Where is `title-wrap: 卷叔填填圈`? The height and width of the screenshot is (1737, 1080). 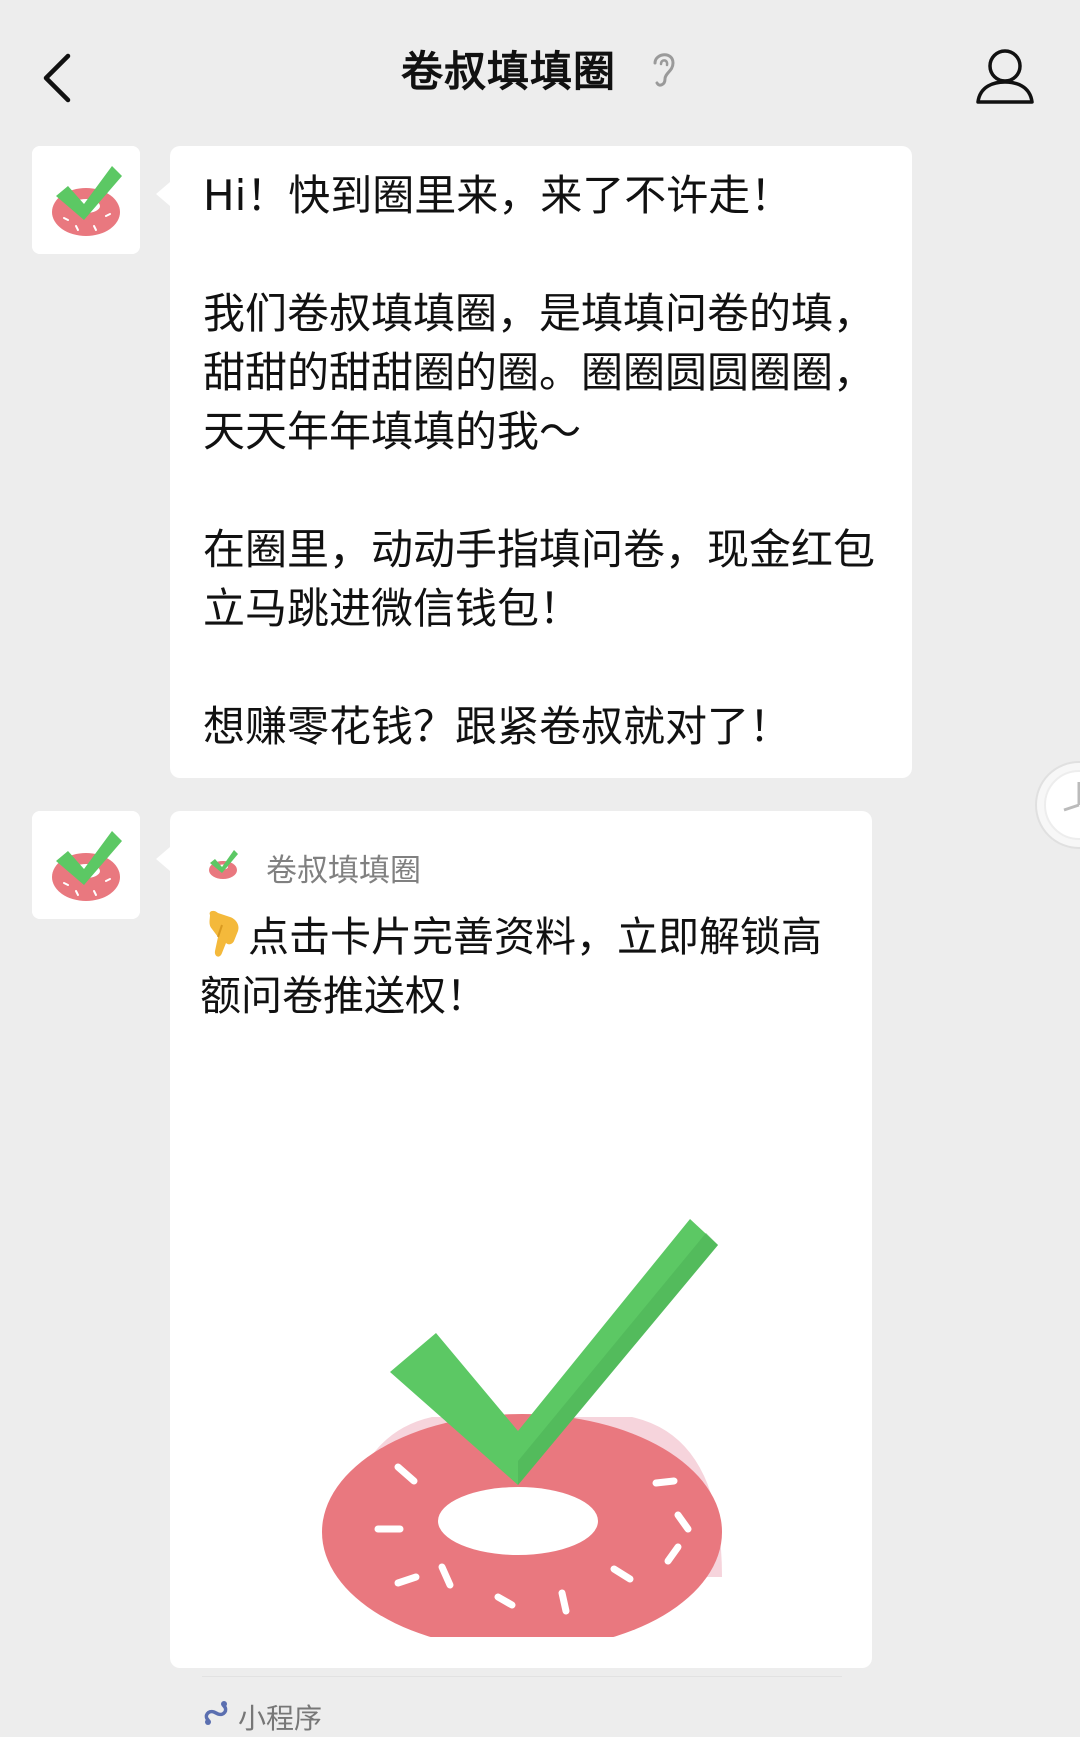
title-wrap: 卷叔填填圈 is located at coordinates (540, 68).